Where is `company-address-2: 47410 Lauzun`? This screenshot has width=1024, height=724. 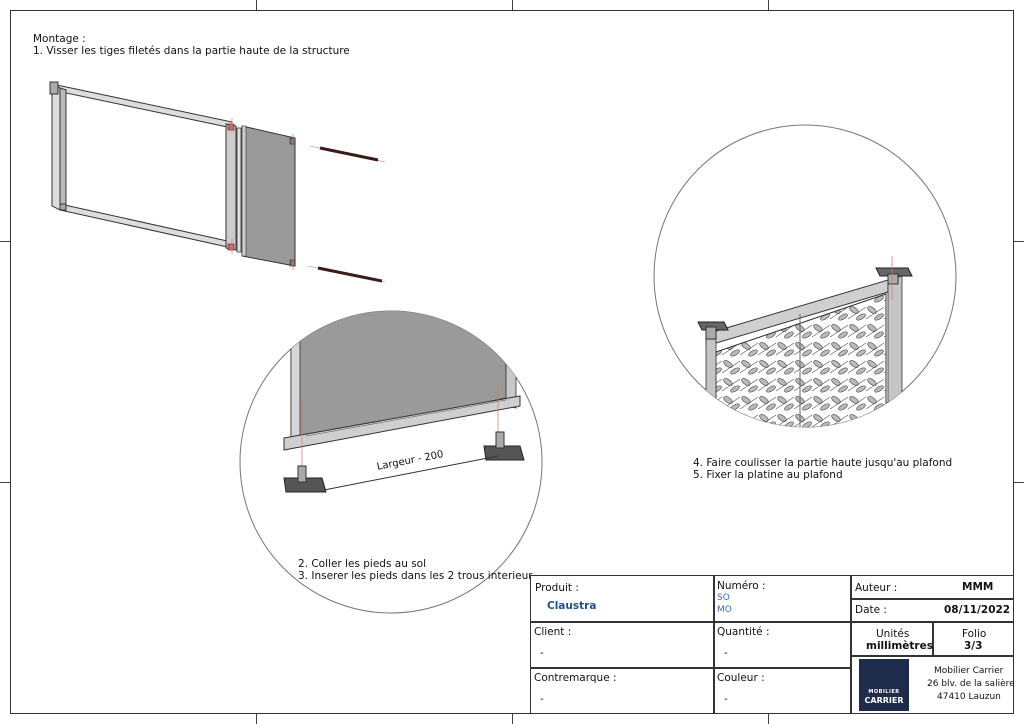
company-address-2: 47410 Lauzun is located at coordinates (969, 697).